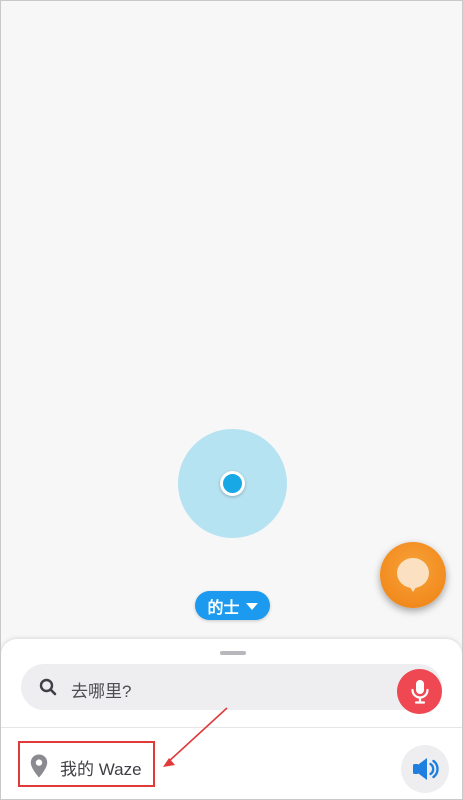 The image size is (463, 800). Describe the element at coordinates (39, 766) in the screenshot. I see `location-pin-icon` at that location.